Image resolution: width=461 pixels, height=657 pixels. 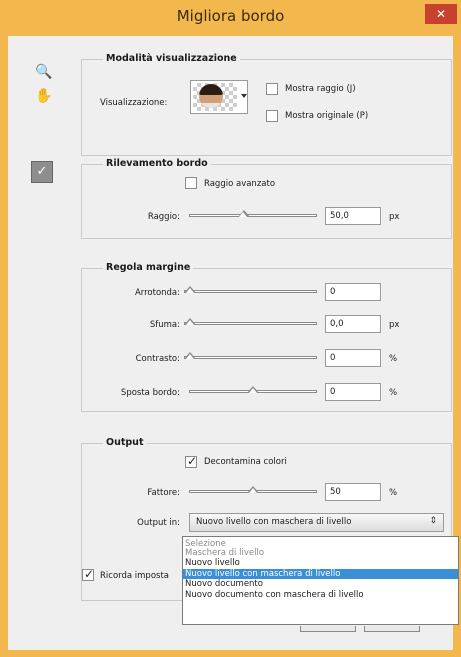 I want to click on refine-brush-icon: ✓, so click(x=42, y=171).